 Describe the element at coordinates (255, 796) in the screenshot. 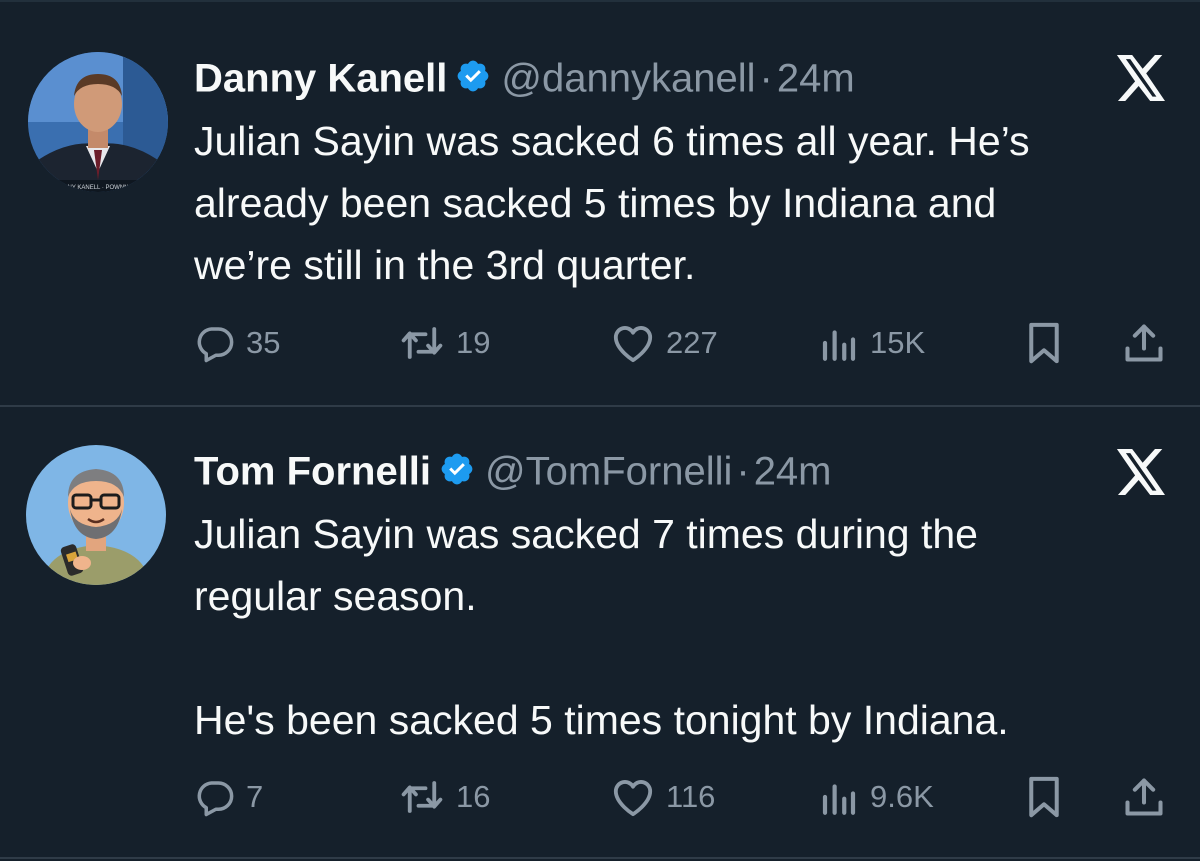

I see `reply-count: 7` at that location.